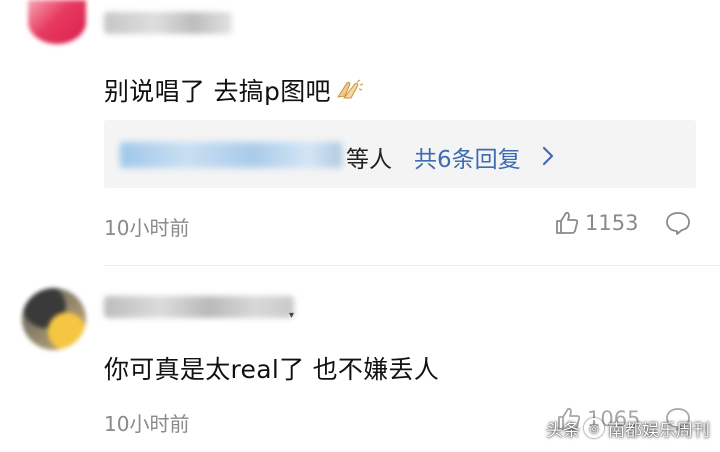 The image size is (720, 452). I want to click on reply-suffix: 等人, so click(369, 160).